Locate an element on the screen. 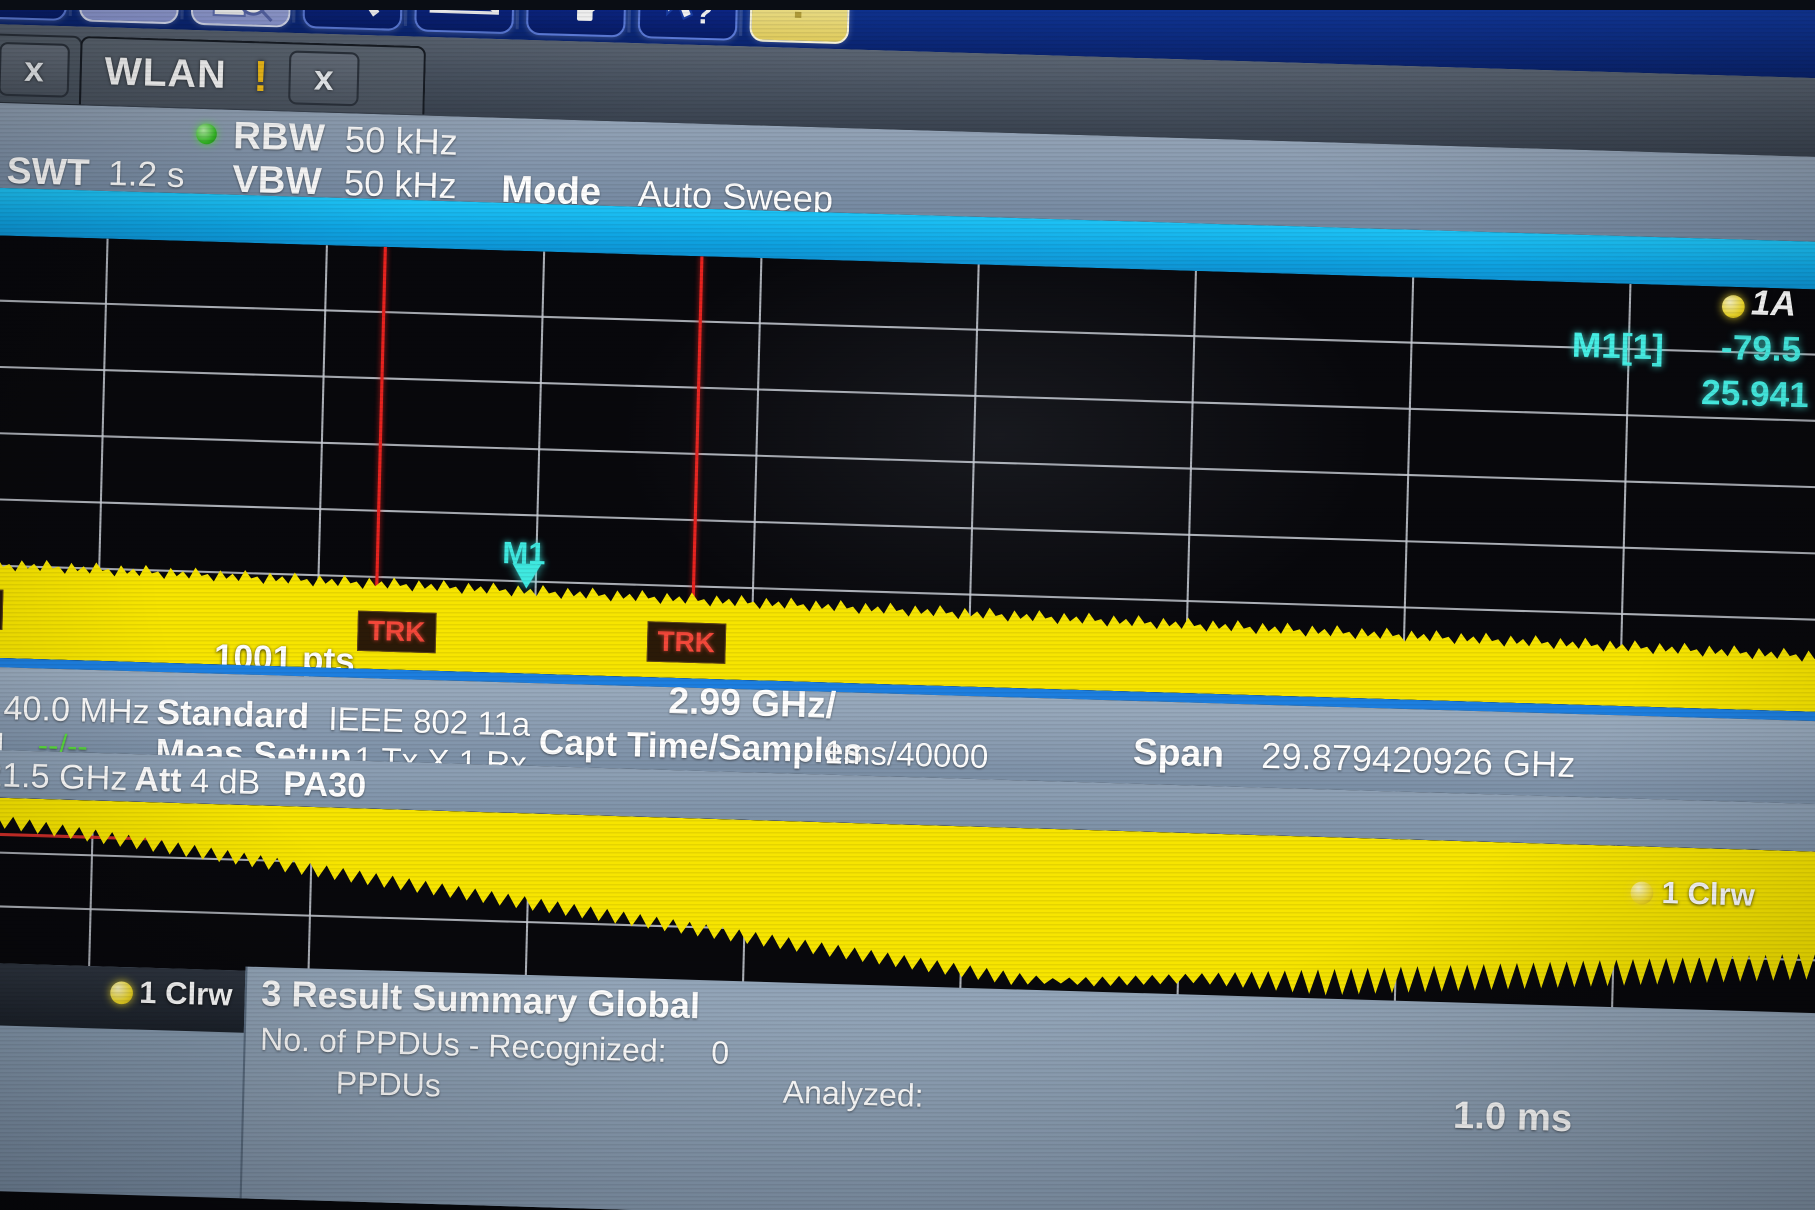 The width and height of the screenshot is (1815, 1210). trace-label: 1A is located at coordinates (1773, 303).